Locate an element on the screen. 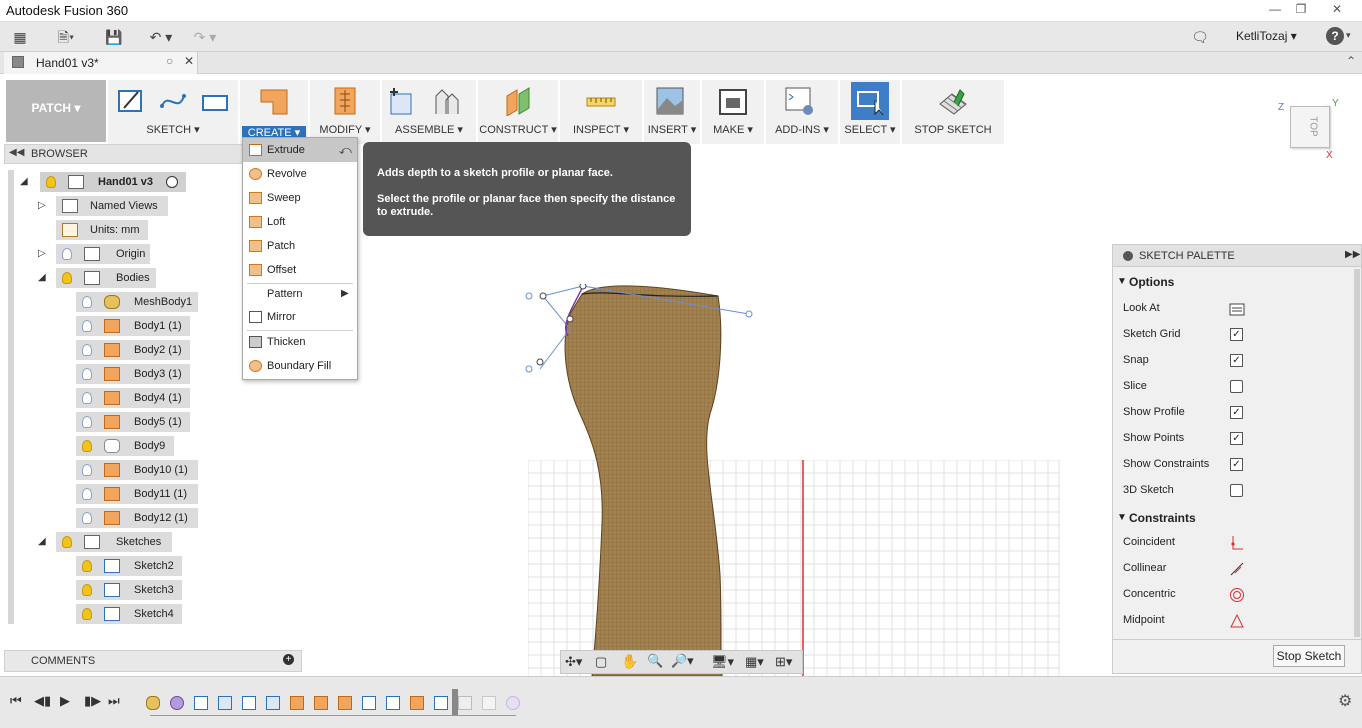  view-cube: TOP Z Y X is located at coordinates (1310, 131).